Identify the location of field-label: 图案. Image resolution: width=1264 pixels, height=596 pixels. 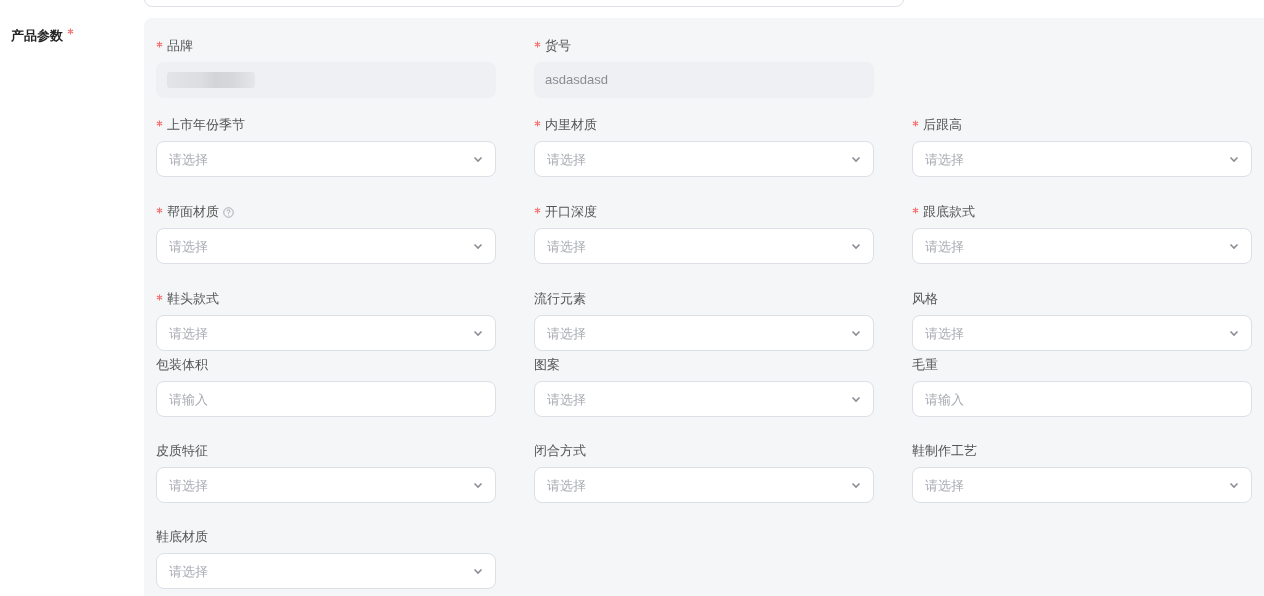
(547, 365).